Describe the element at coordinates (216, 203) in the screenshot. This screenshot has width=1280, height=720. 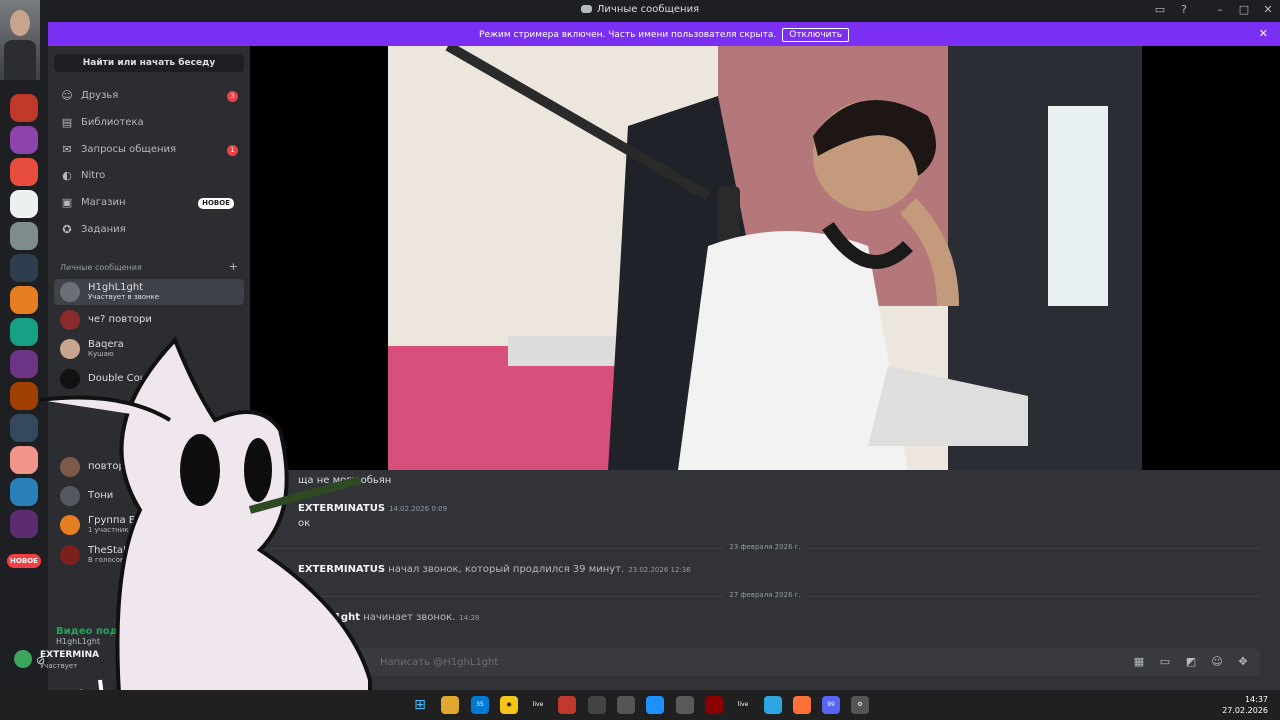
I see `new-tag: НОВОЕ` at that location.